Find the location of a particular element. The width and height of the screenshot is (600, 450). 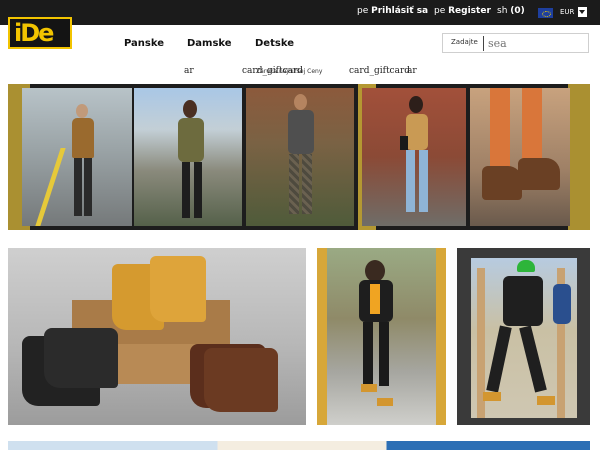

search-box: Zadajte is located at coordinates (515, 43).